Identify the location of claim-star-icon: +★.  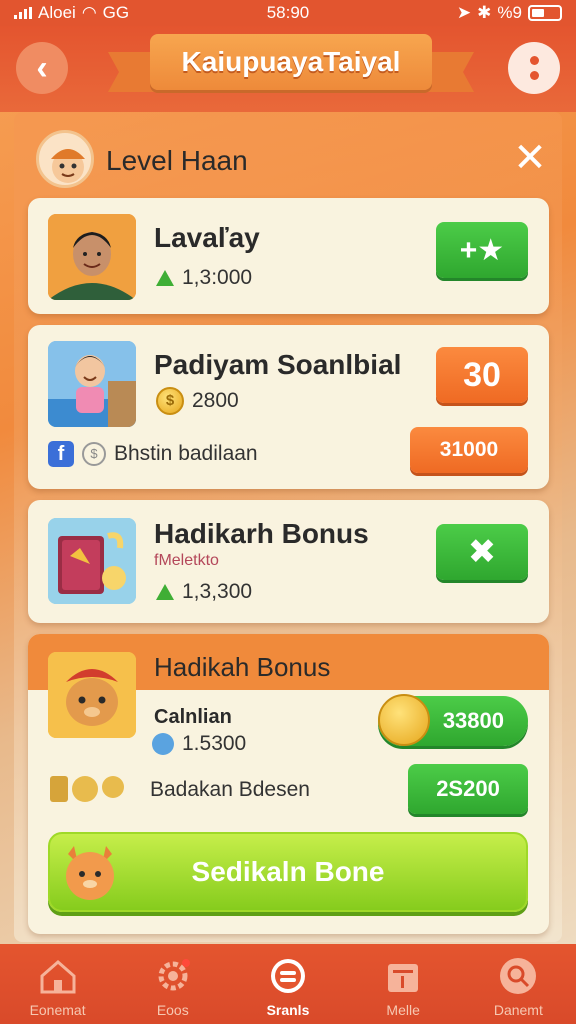
(482, 250).